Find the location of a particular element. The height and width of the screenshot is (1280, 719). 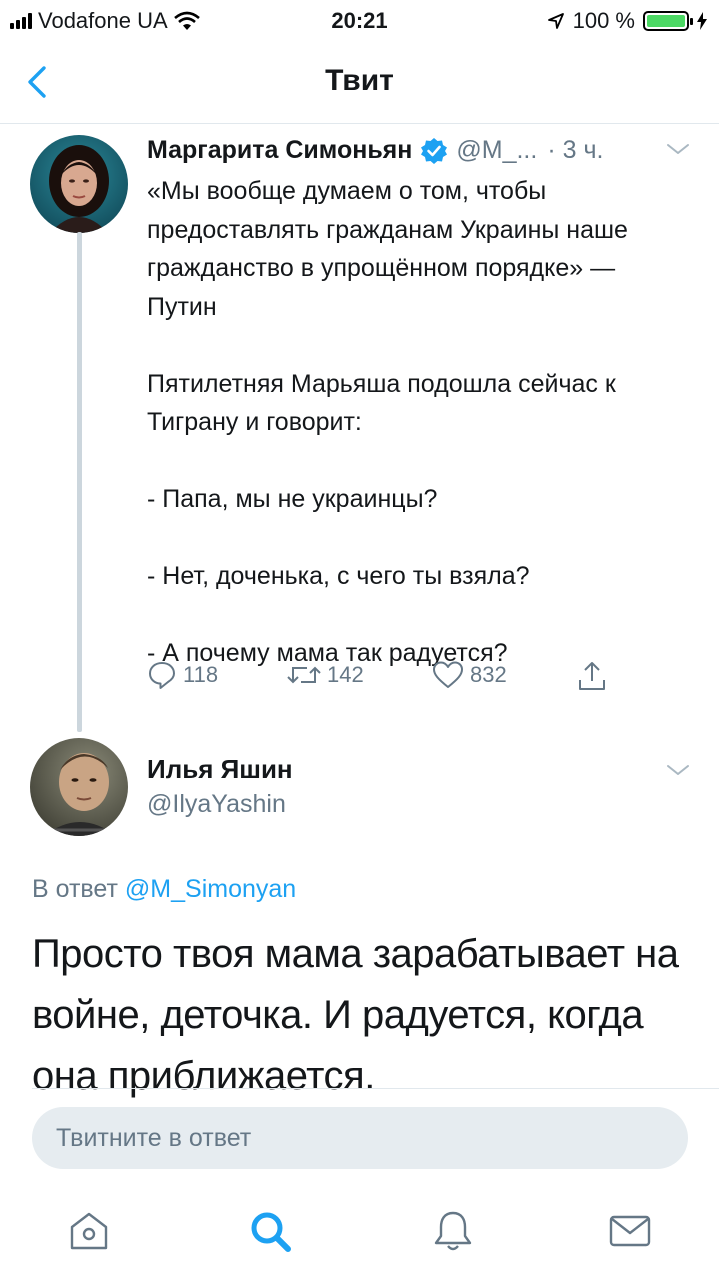

tab-messages is located at coordinates (630, 1231).